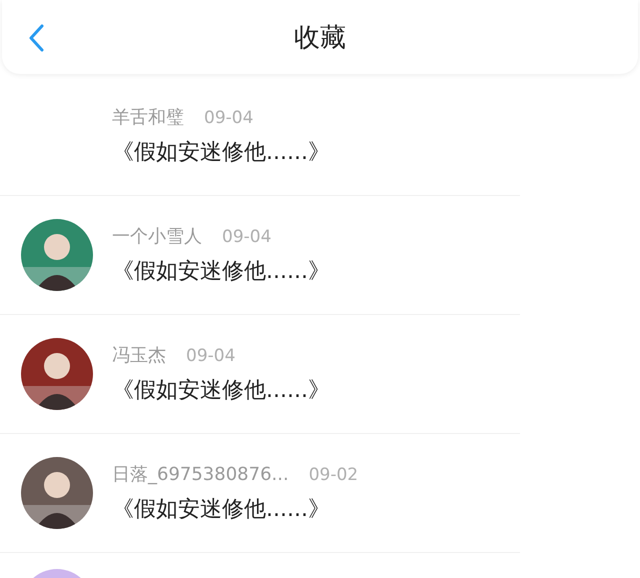  I want to click on page-title: 收藏, so click(320, 38).